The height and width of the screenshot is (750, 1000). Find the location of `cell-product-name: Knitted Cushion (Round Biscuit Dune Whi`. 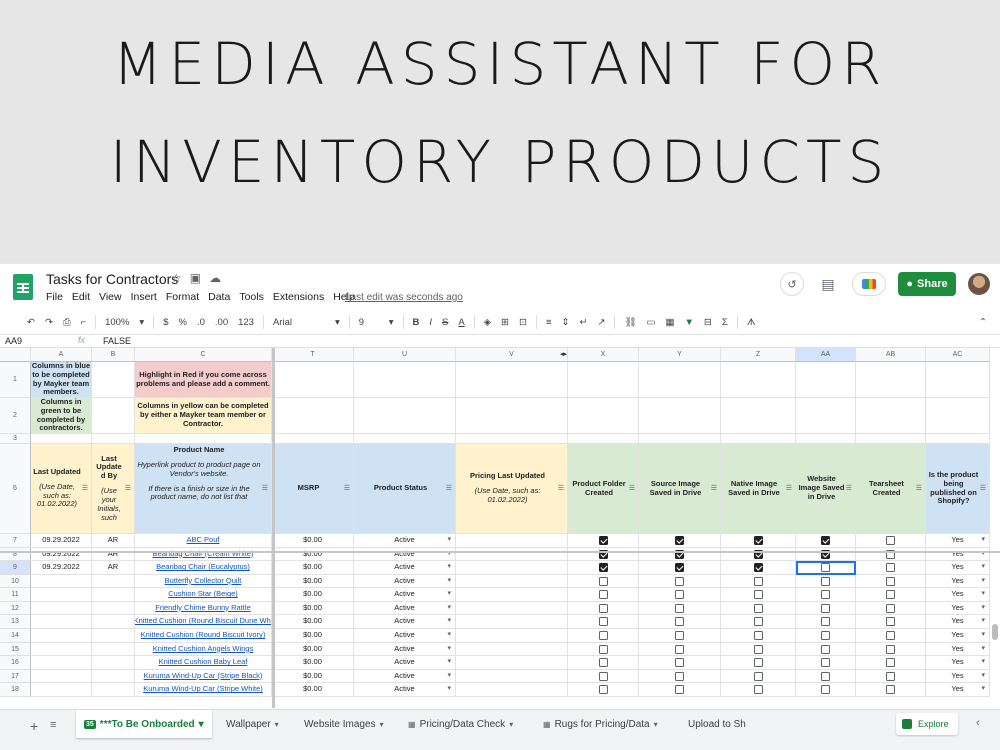

cell-product-name: Knitted Cushion (Round Biscuit Dune Whi is located at coordinates (203, 622).